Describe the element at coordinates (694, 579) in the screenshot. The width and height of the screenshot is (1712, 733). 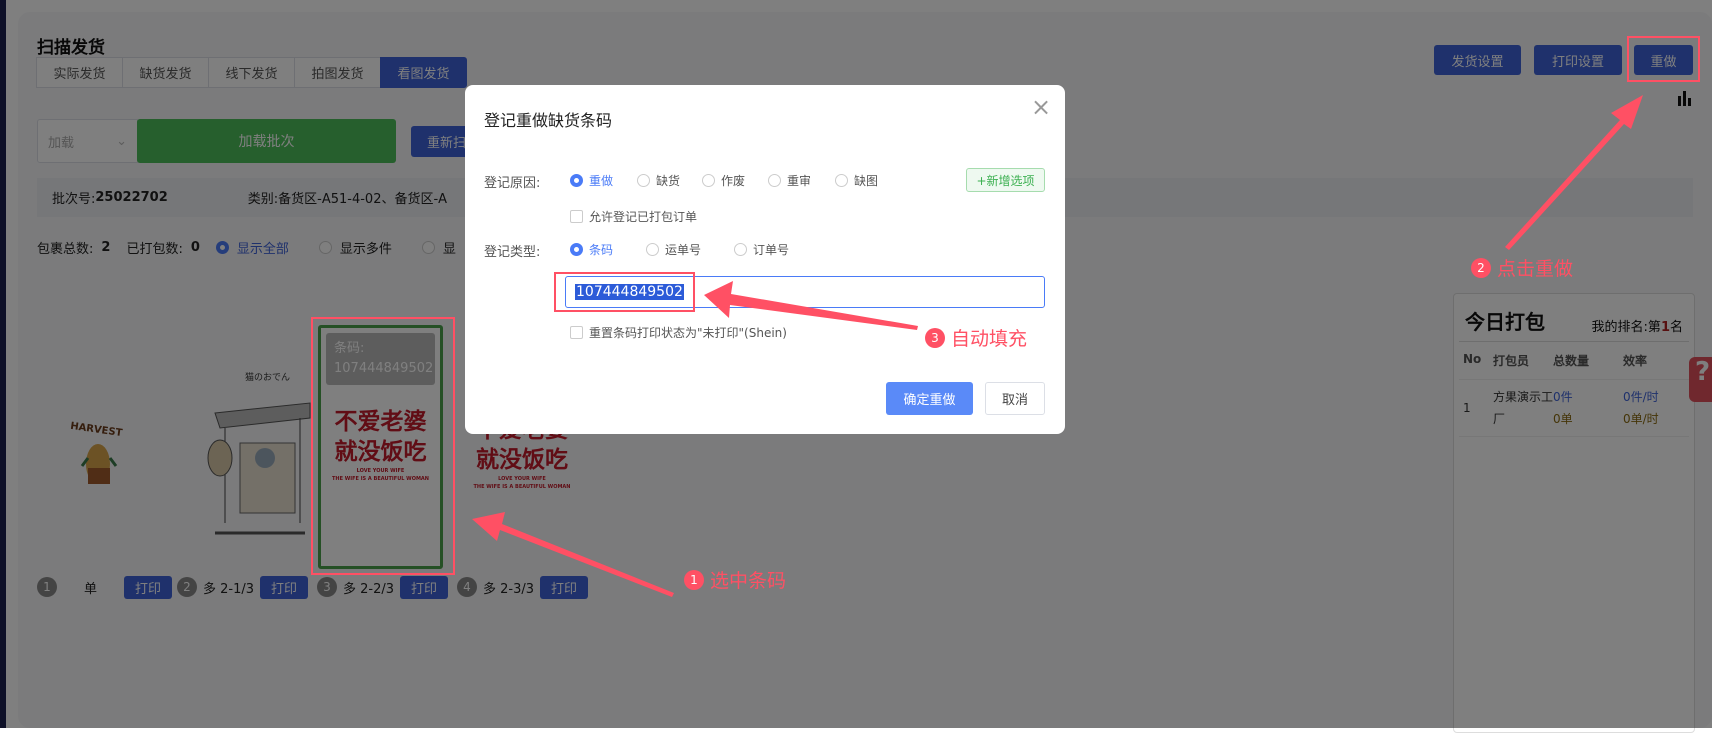
I see `annotation-number: 1` at that location.